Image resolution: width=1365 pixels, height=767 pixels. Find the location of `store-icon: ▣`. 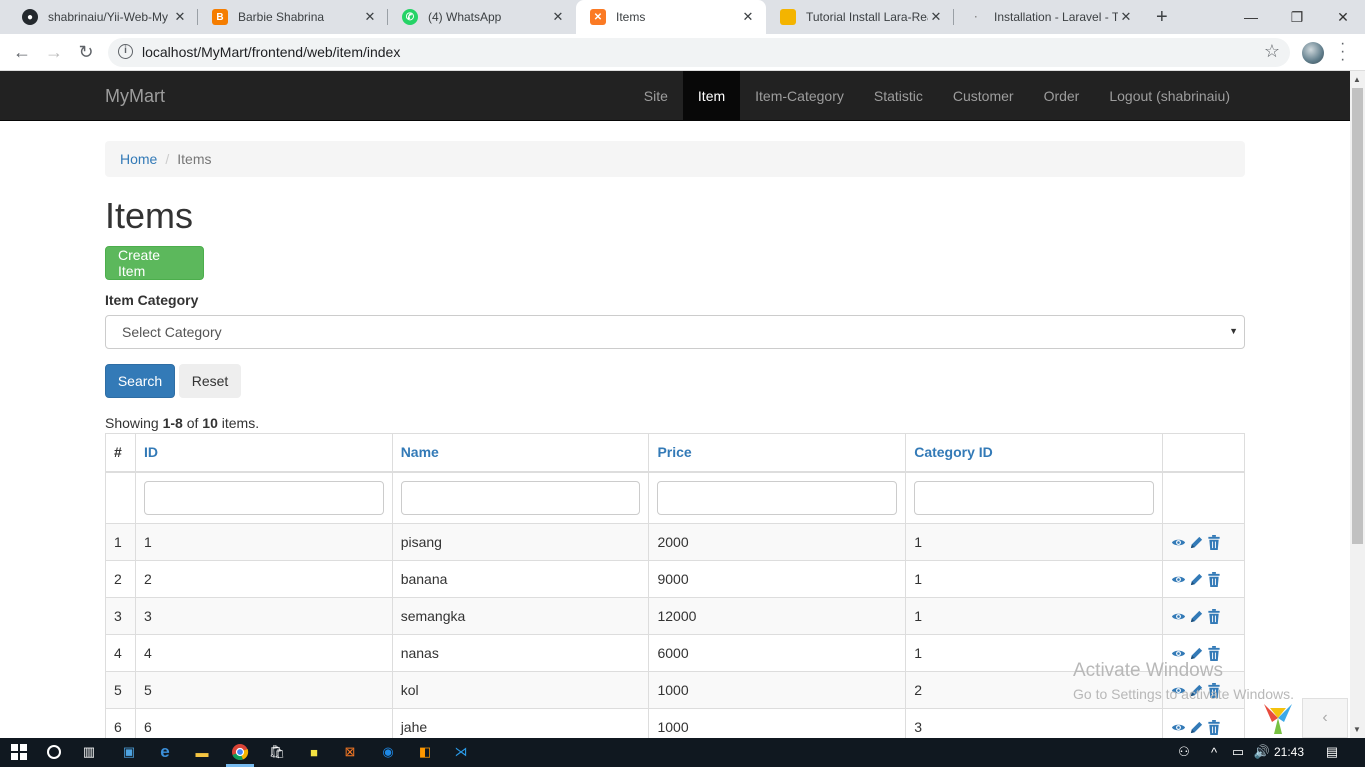

store-icon: ▣ is located at coordinates (129, 752).